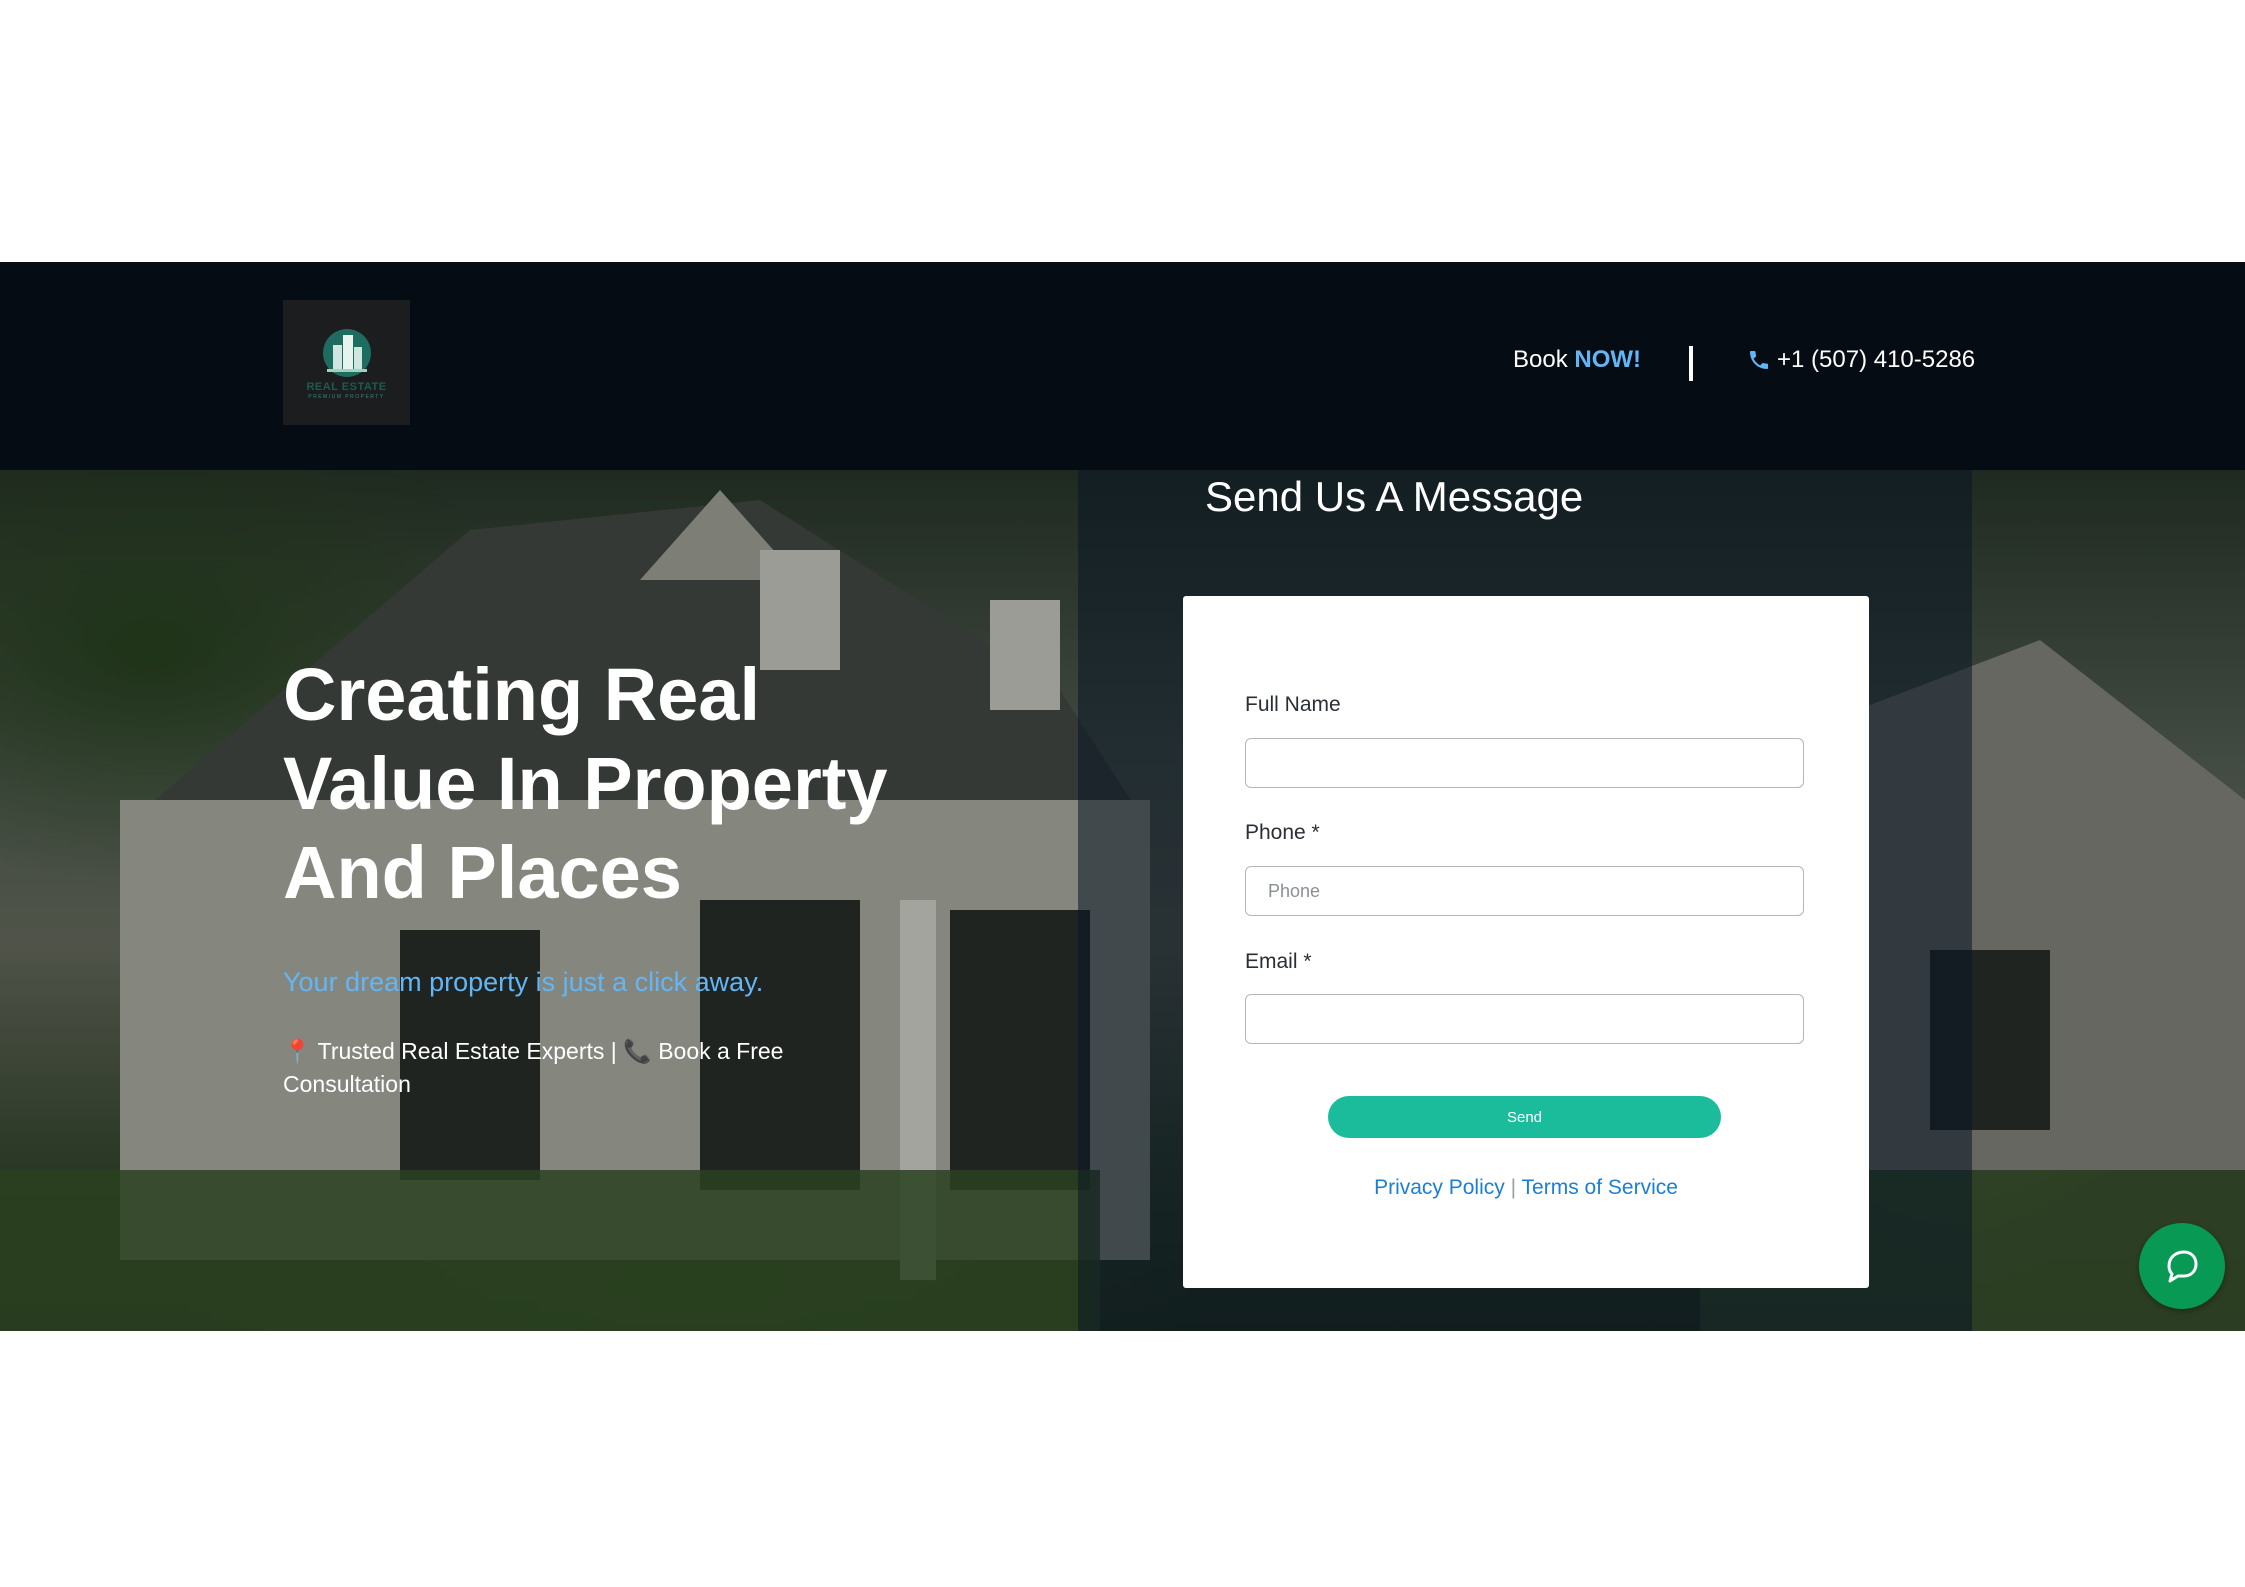 This screenshot has width=2245, height=1587. I want to click on logo: REAL ESTATE PREMIUM PROPERTY, so click(346, 362).